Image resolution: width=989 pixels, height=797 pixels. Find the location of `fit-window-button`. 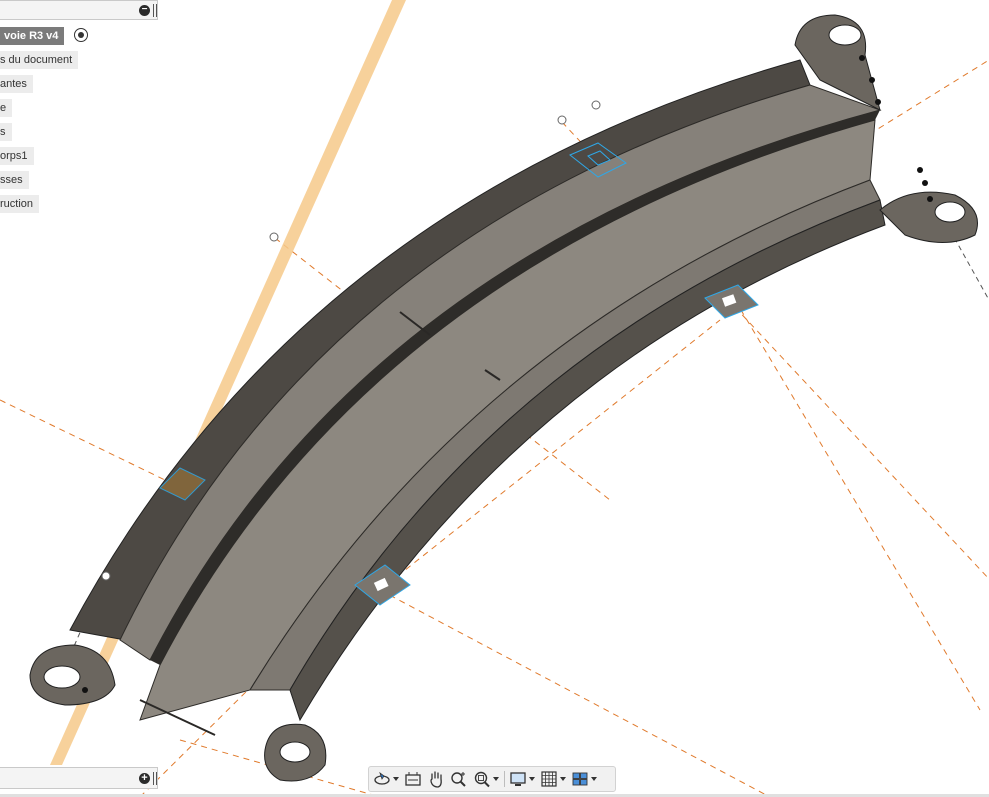

fit-window-button is located at coordinates (486, 779).